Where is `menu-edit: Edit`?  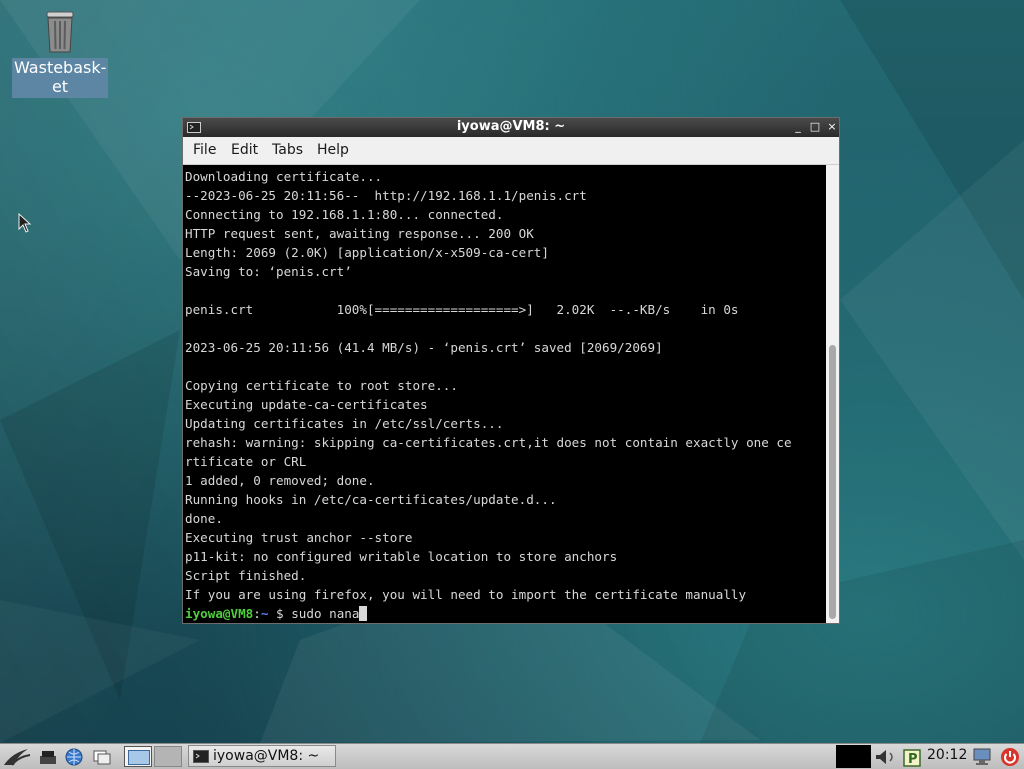 menu-edit: Edit is located at coordinates (244, 150).